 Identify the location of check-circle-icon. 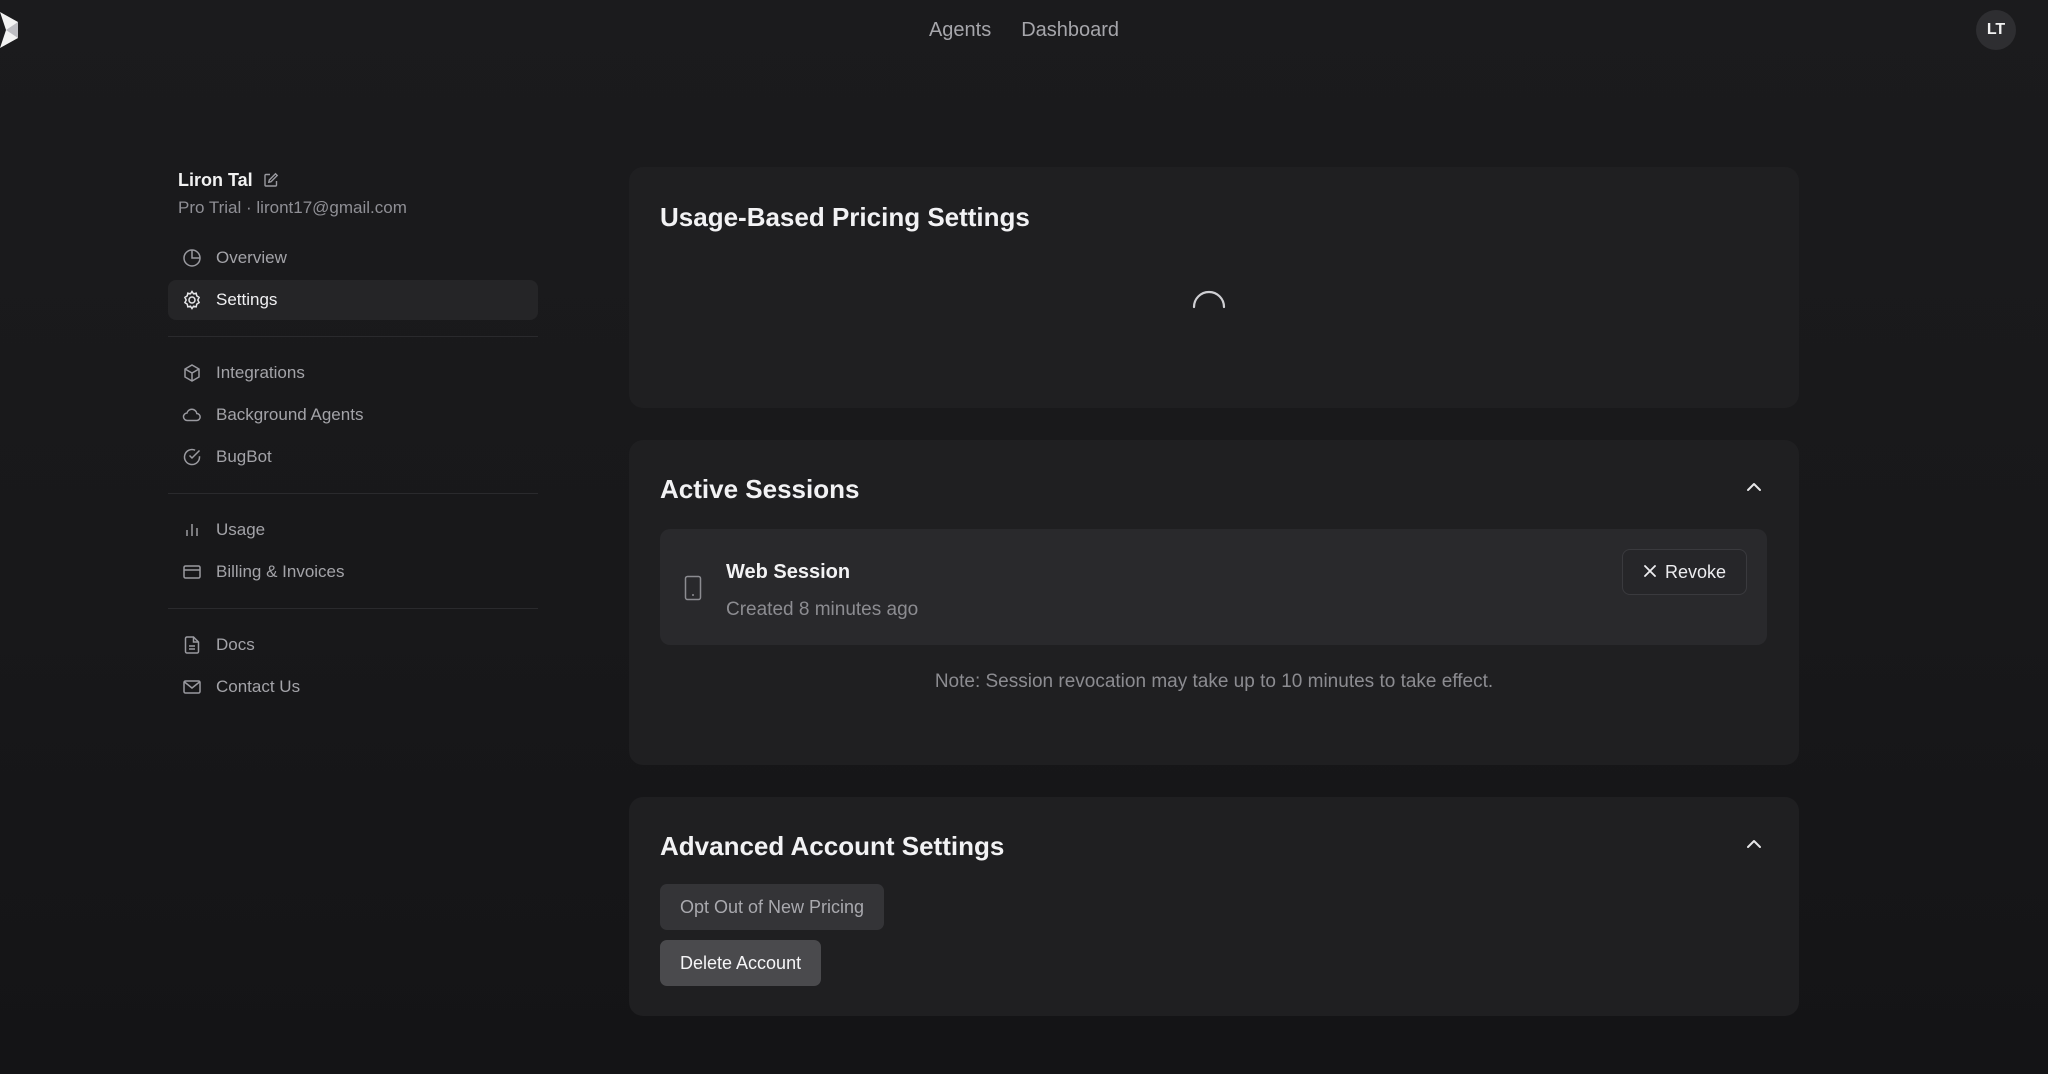
(192, 457).